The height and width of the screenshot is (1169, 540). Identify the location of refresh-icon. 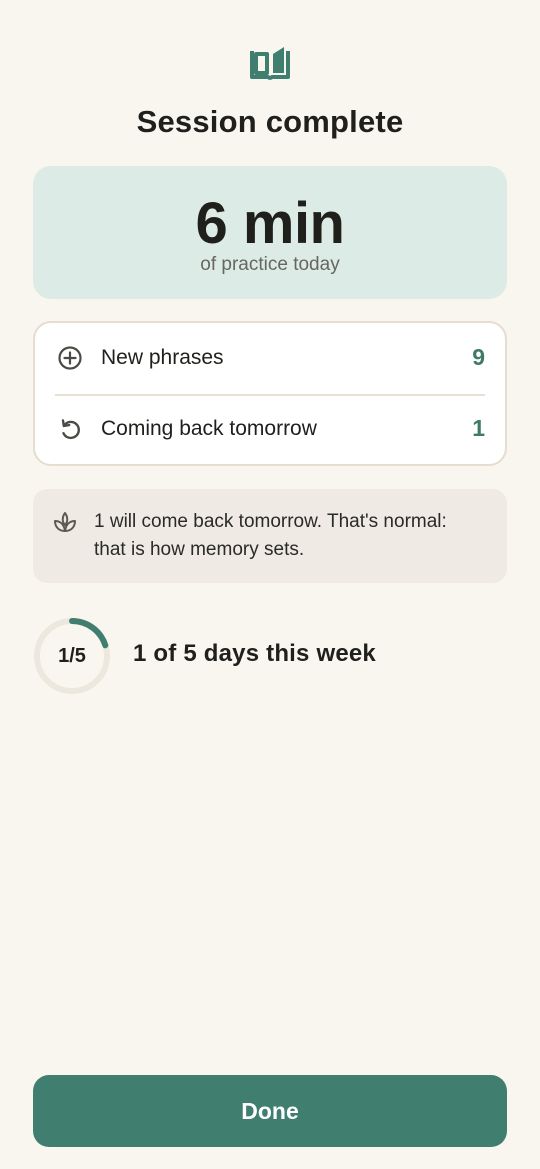
(70, 429).